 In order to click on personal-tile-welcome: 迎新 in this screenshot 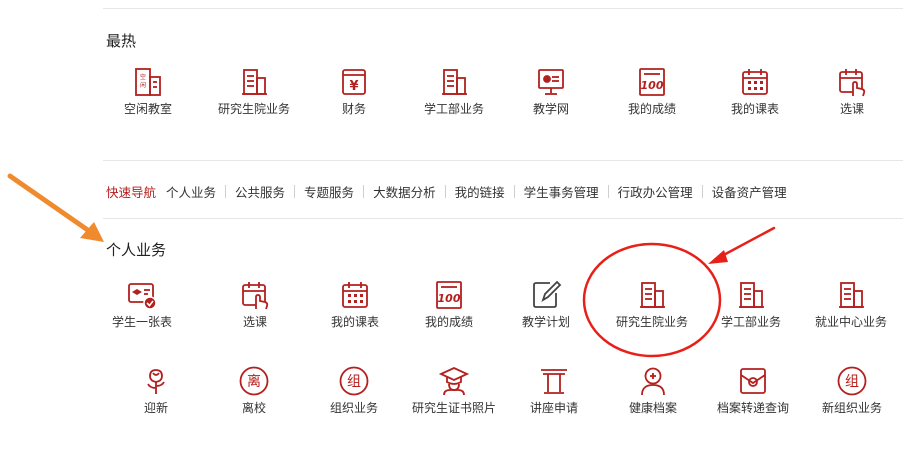, I will do `click(156, 390)`.